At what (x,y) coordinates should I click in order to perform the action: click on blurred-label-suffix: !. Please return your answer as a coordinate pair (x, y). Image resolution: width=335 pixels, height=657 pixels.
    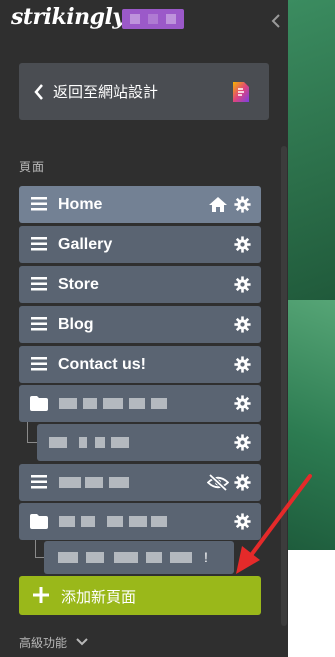
    Looking at the image, I should click on (206, 557).